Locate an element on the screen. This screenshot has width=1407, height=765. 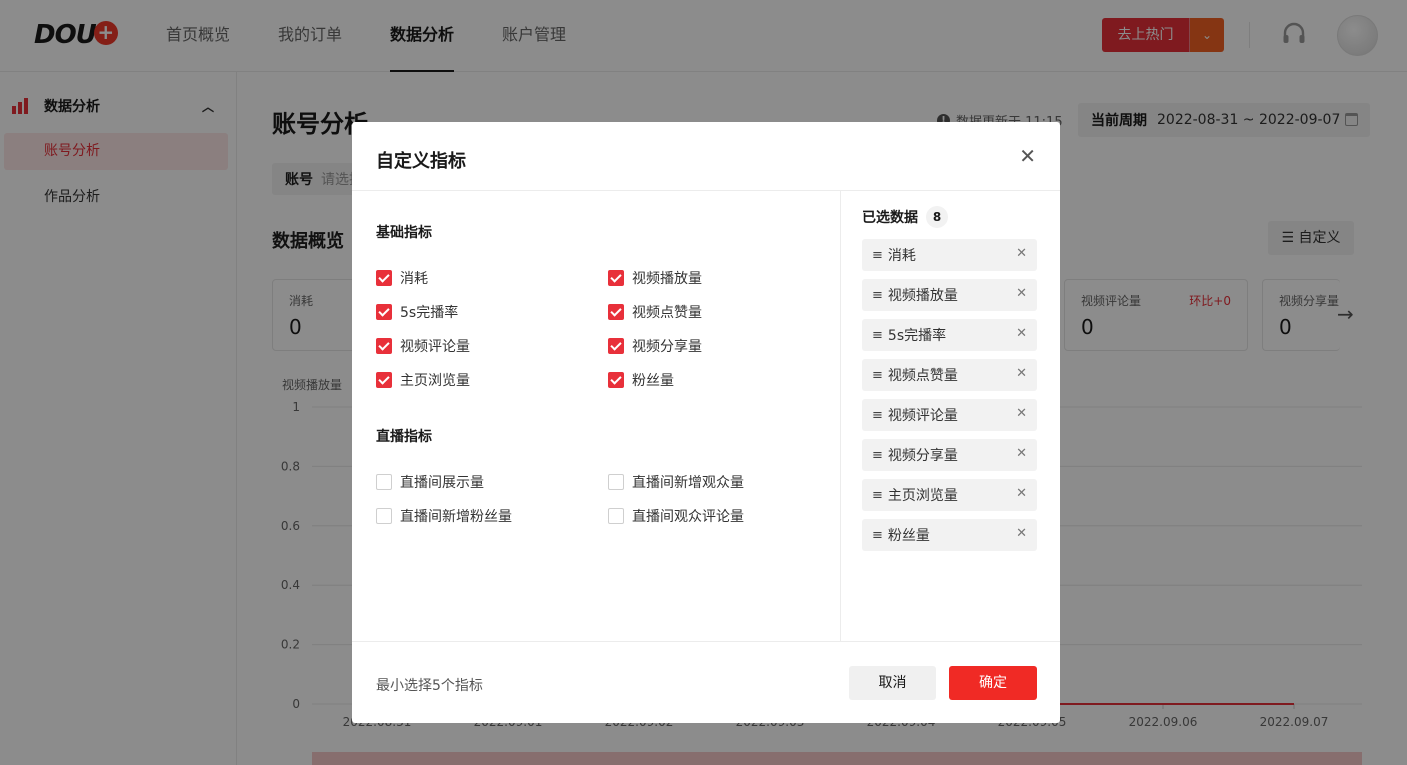
checkbox-5s-completion: 5s完播率 is located at coordinates (417, 312).